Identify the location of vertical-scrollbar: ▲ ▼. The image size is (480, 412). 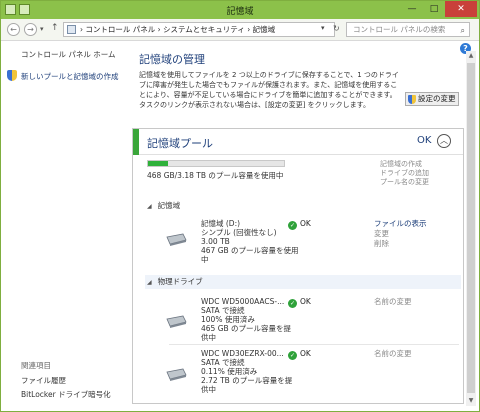
(471, 228).